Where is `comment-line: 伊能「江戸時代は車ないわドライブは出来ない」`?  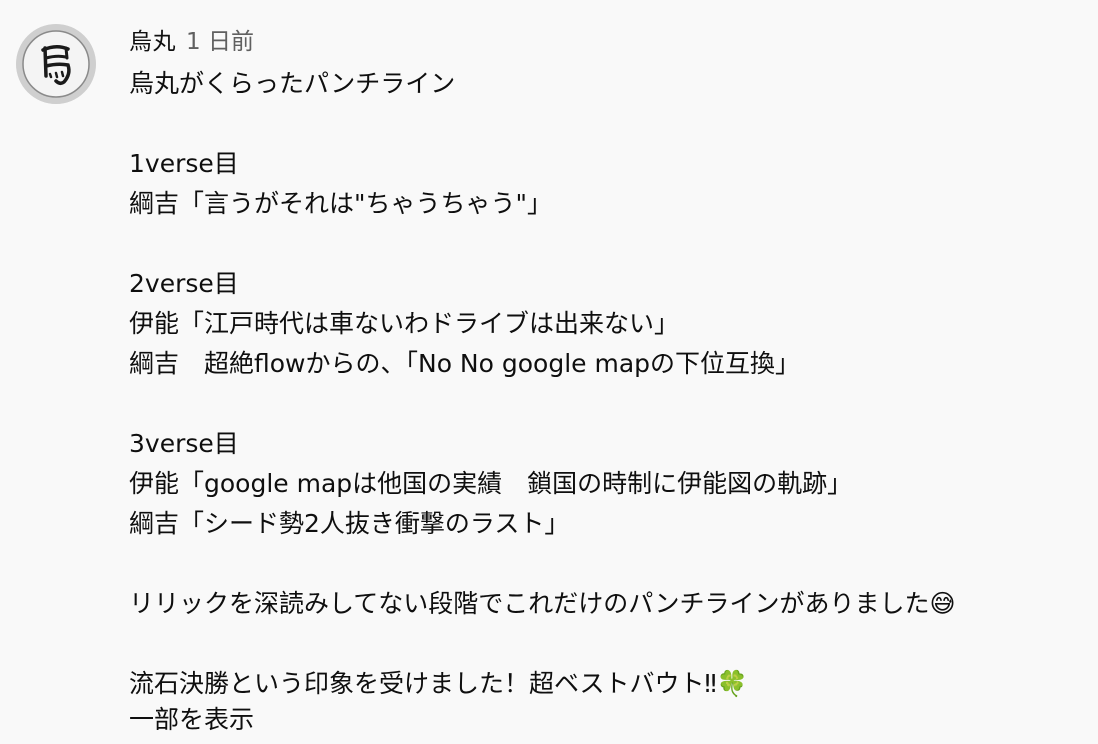
comment-line: 伊能「江戸時代は車ないわドライブは出来ない」 is located at coordinates (404, 323).